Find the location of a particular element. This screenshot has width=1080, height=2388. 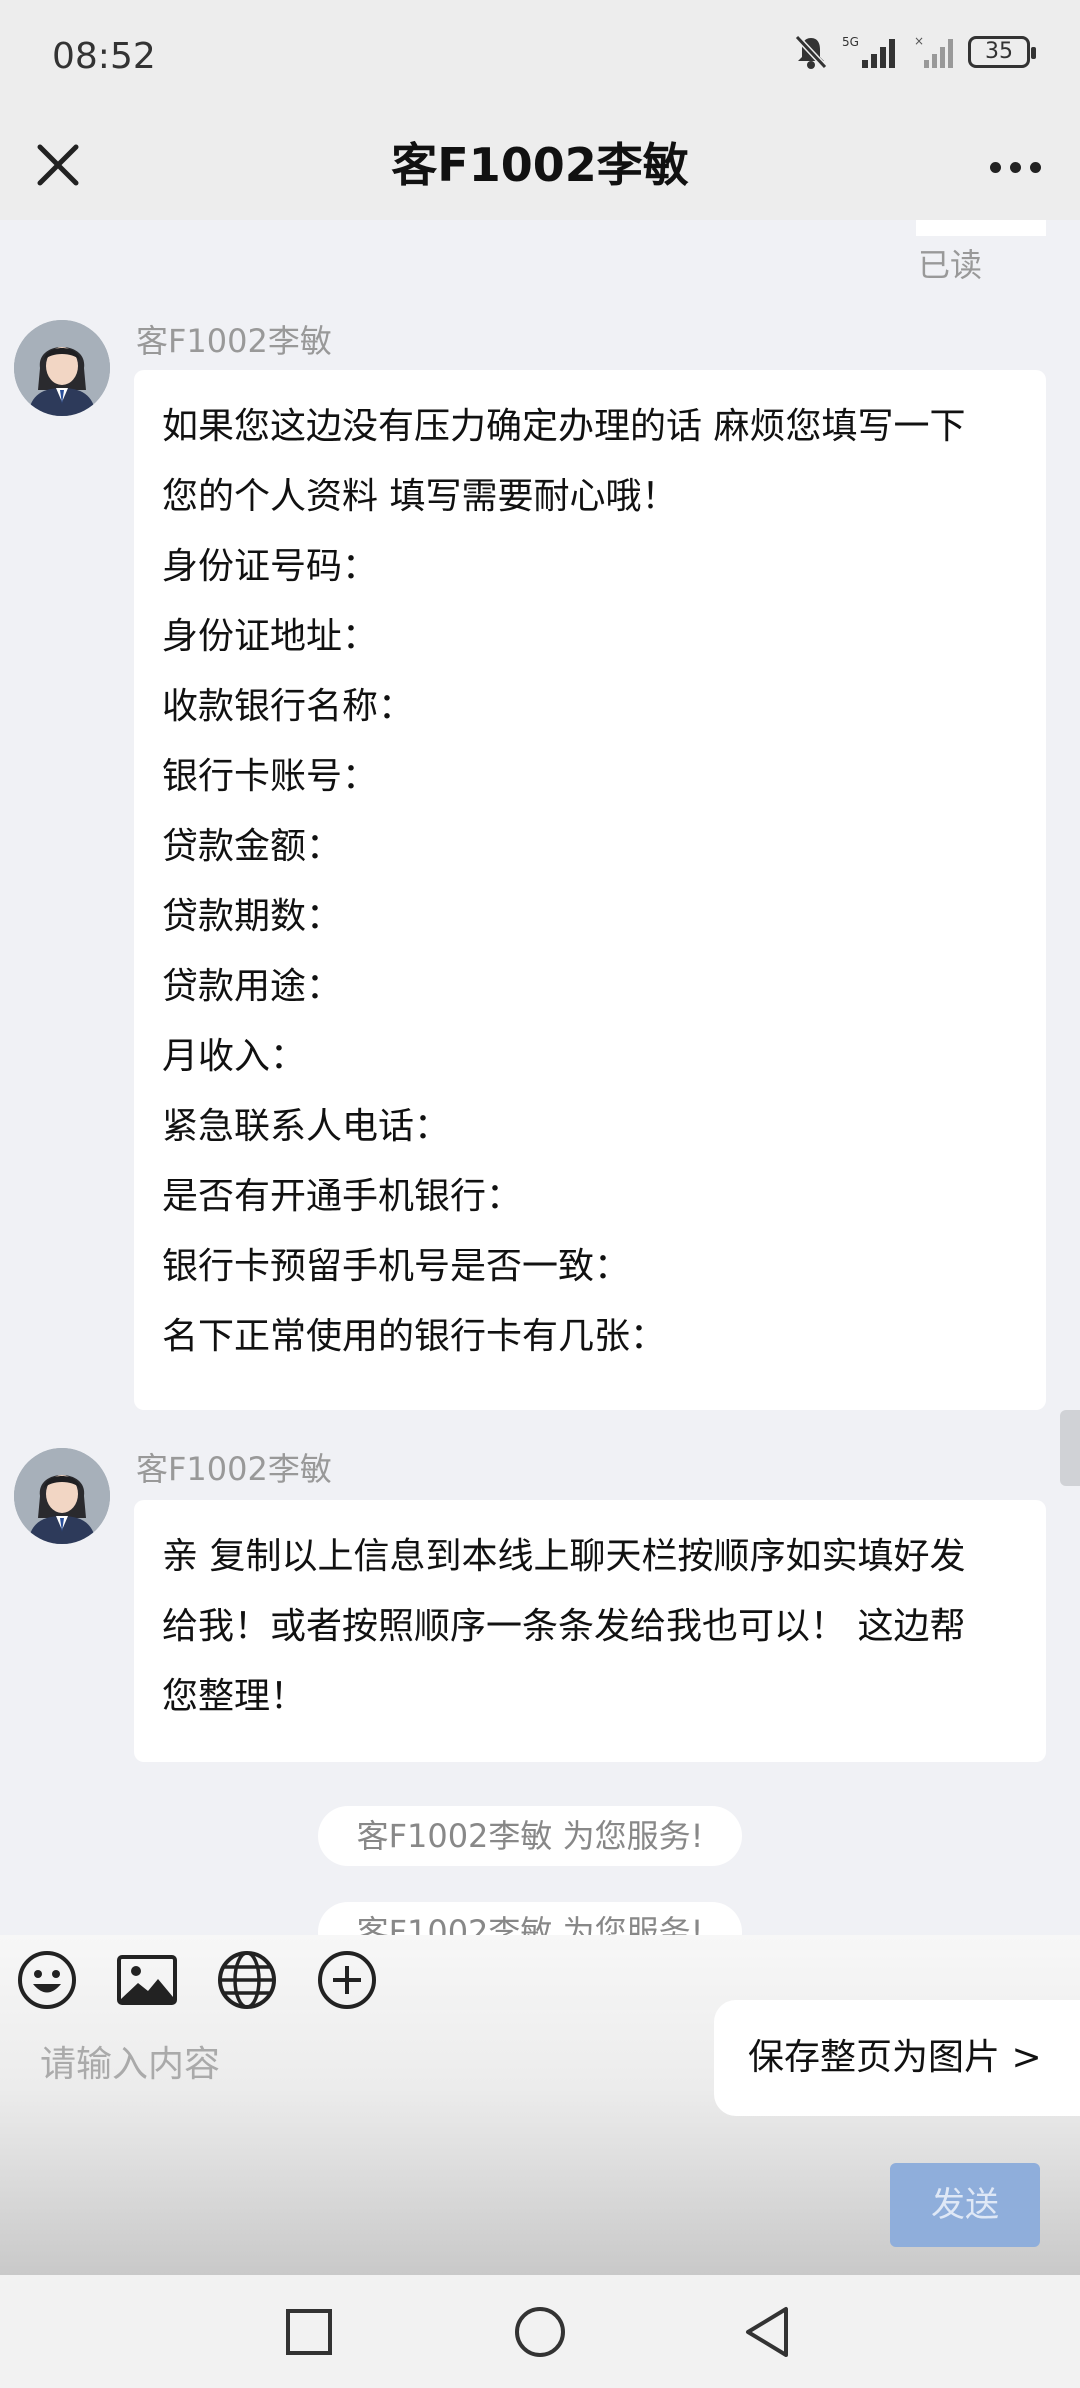

square-icon is located at coordinates (309, 2332).